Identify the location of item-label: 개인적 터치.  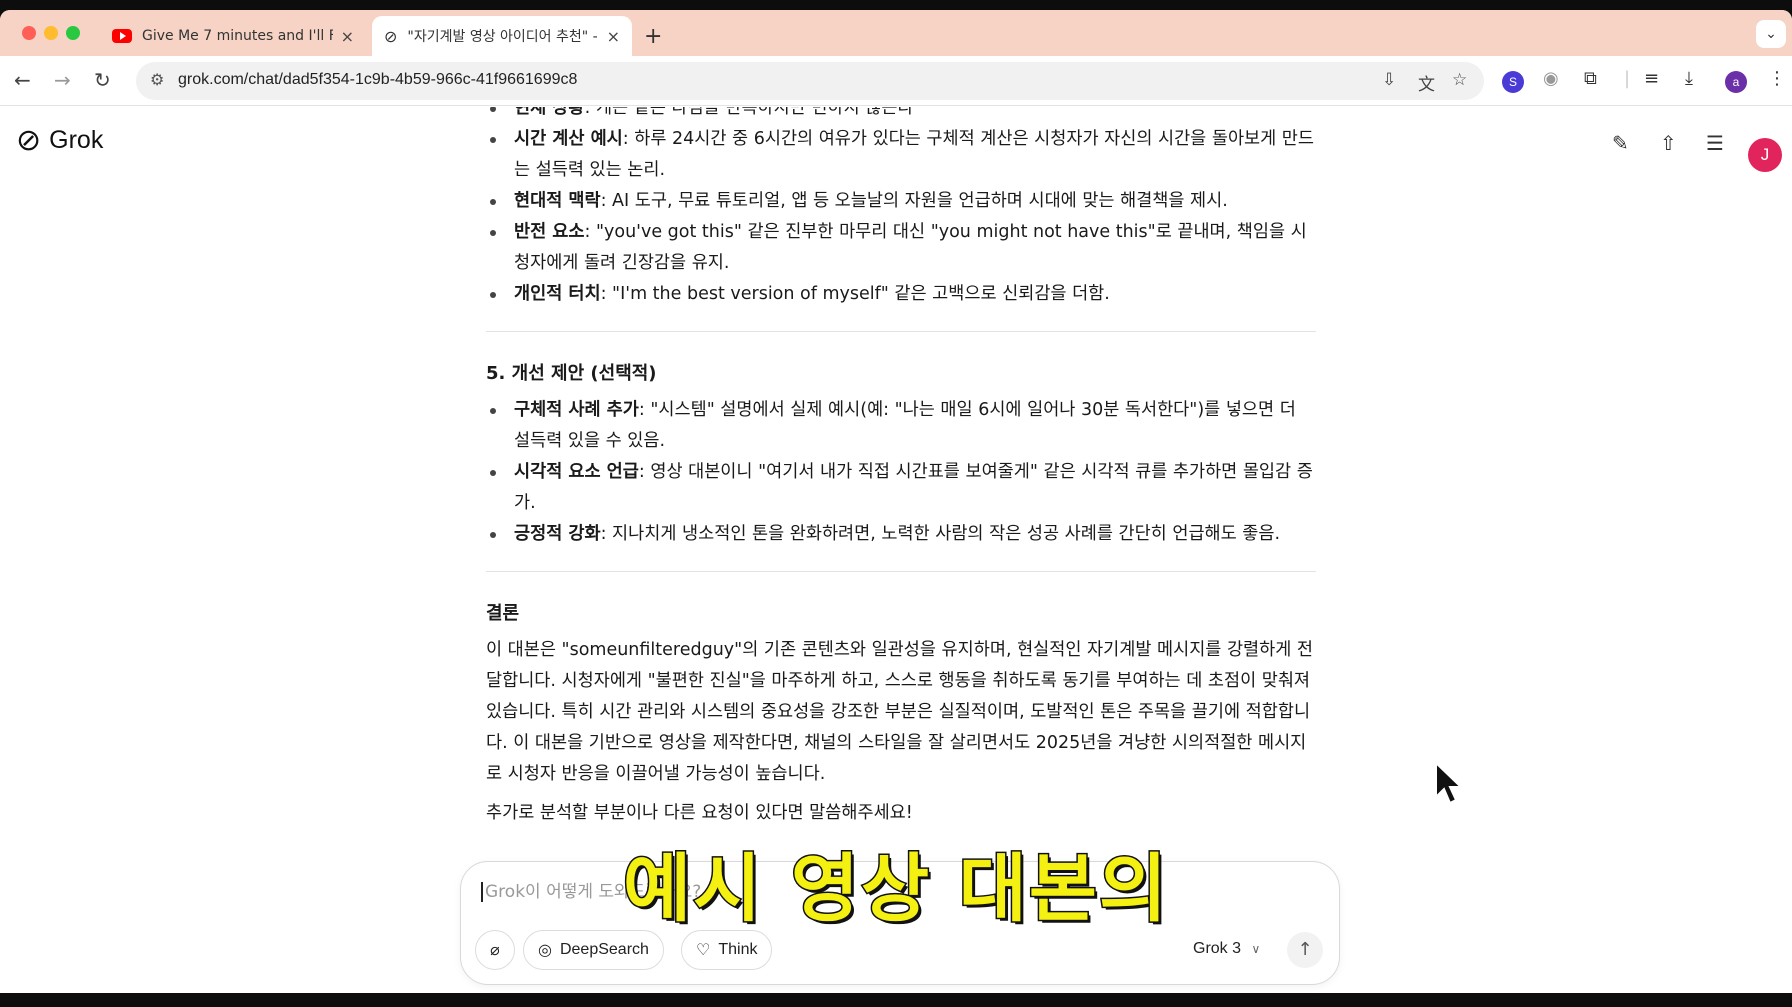
(557, 294).